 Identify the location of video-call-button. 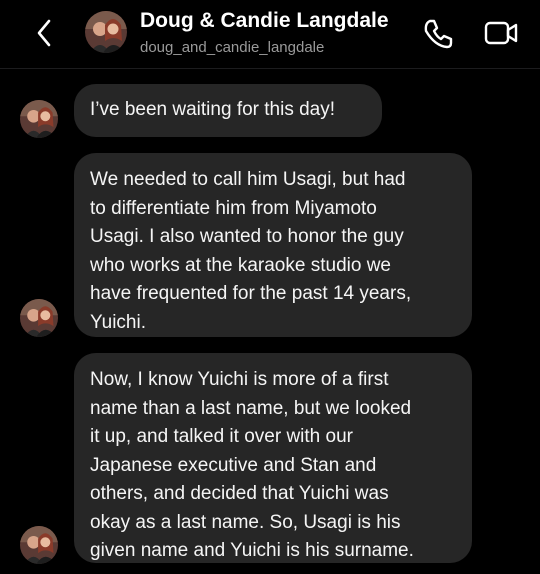
(502, 33).